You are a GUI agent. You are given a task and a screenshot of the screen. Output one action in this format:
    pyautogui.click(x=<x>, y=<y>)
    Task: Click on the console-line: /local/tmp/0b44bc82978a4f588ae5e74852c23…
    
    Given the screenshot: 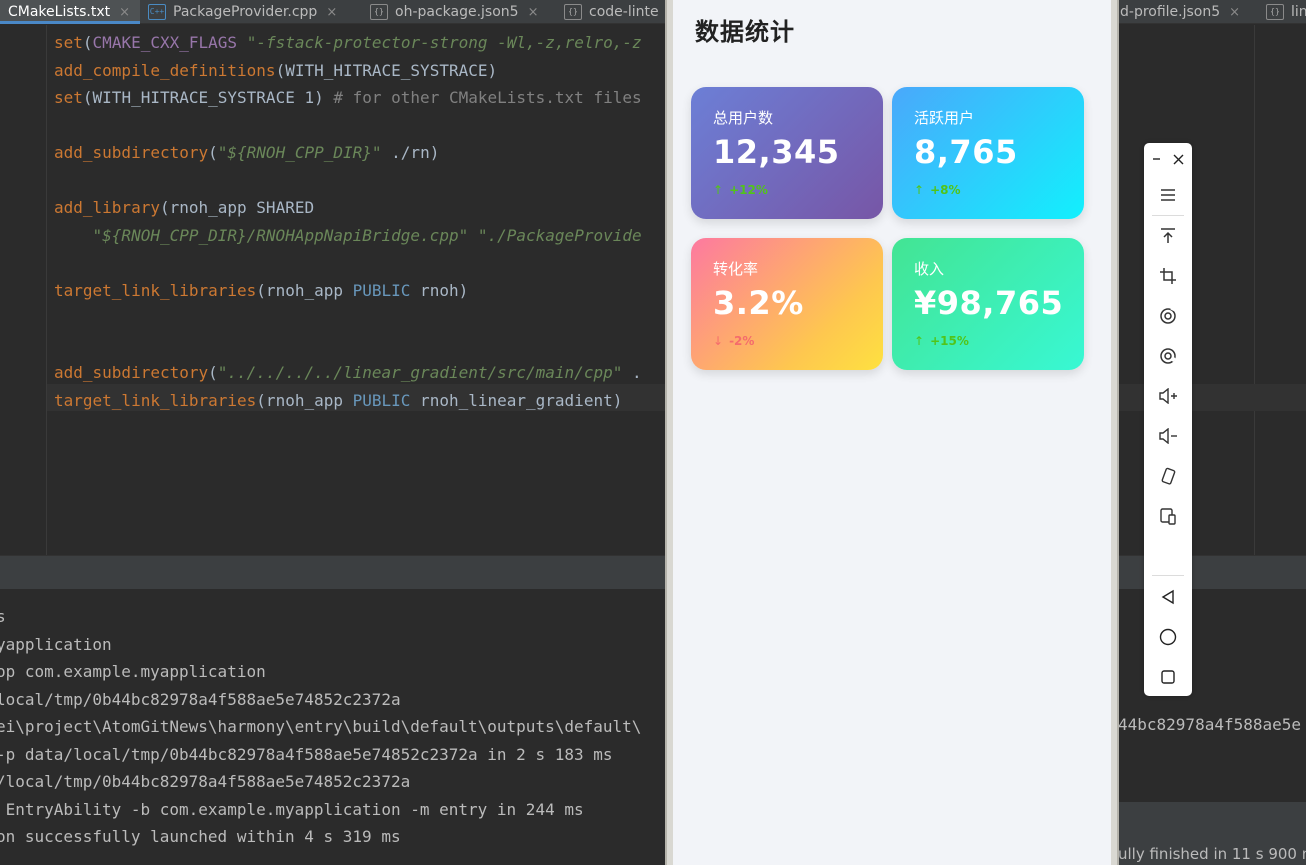 What is the action you would take?
    pyautogui.click(x=205, y=781)
    